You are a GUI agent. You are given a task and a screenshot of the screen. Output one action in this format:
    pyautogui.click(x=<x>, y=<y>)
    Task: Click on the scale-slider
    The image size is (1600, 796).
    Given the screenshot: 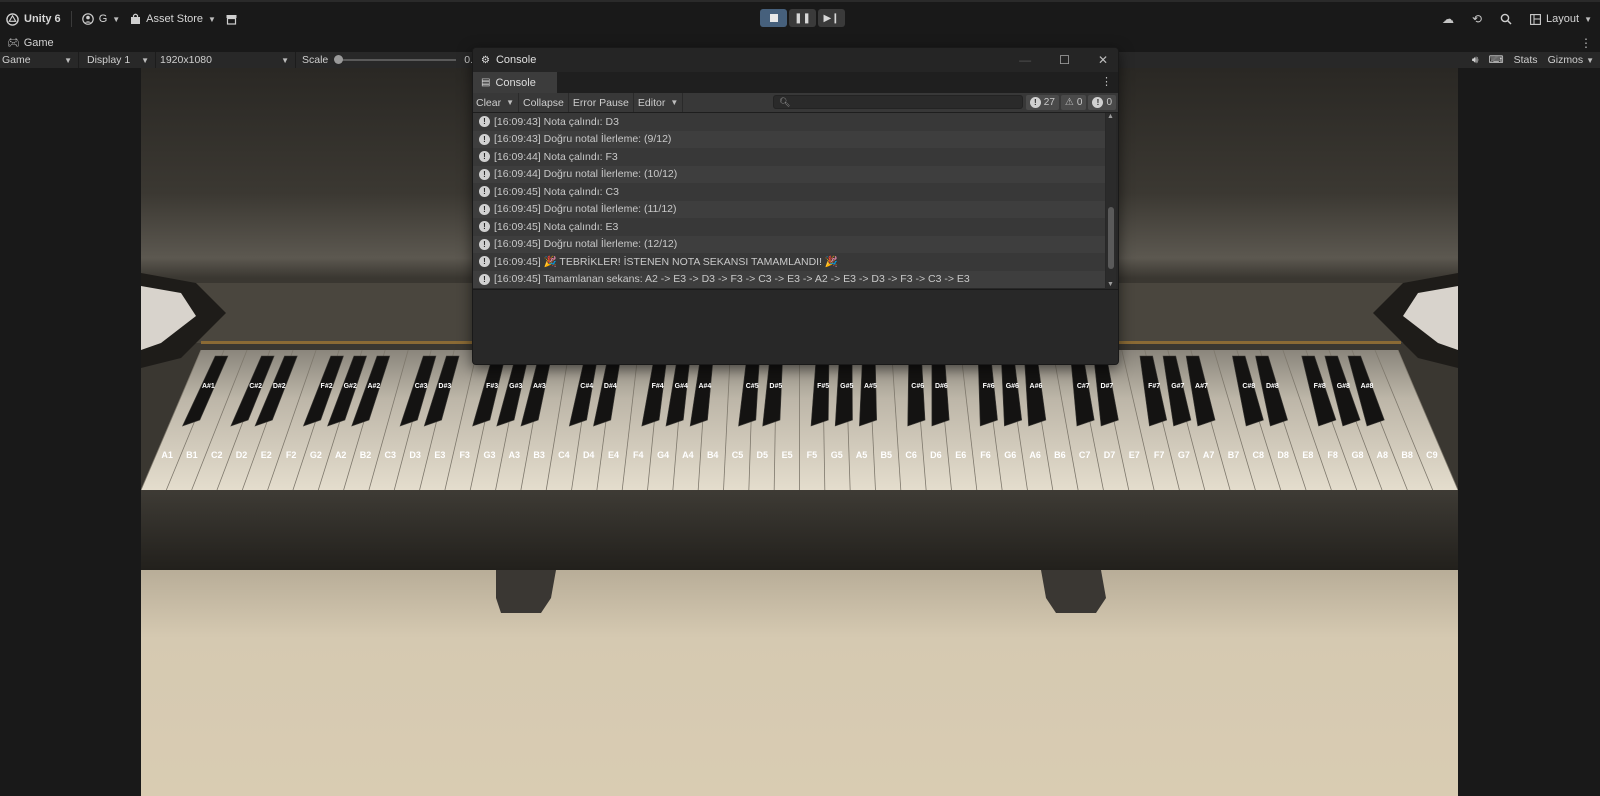 What is the action you would take?
    pyautogui.click(x=395, y=59)
    